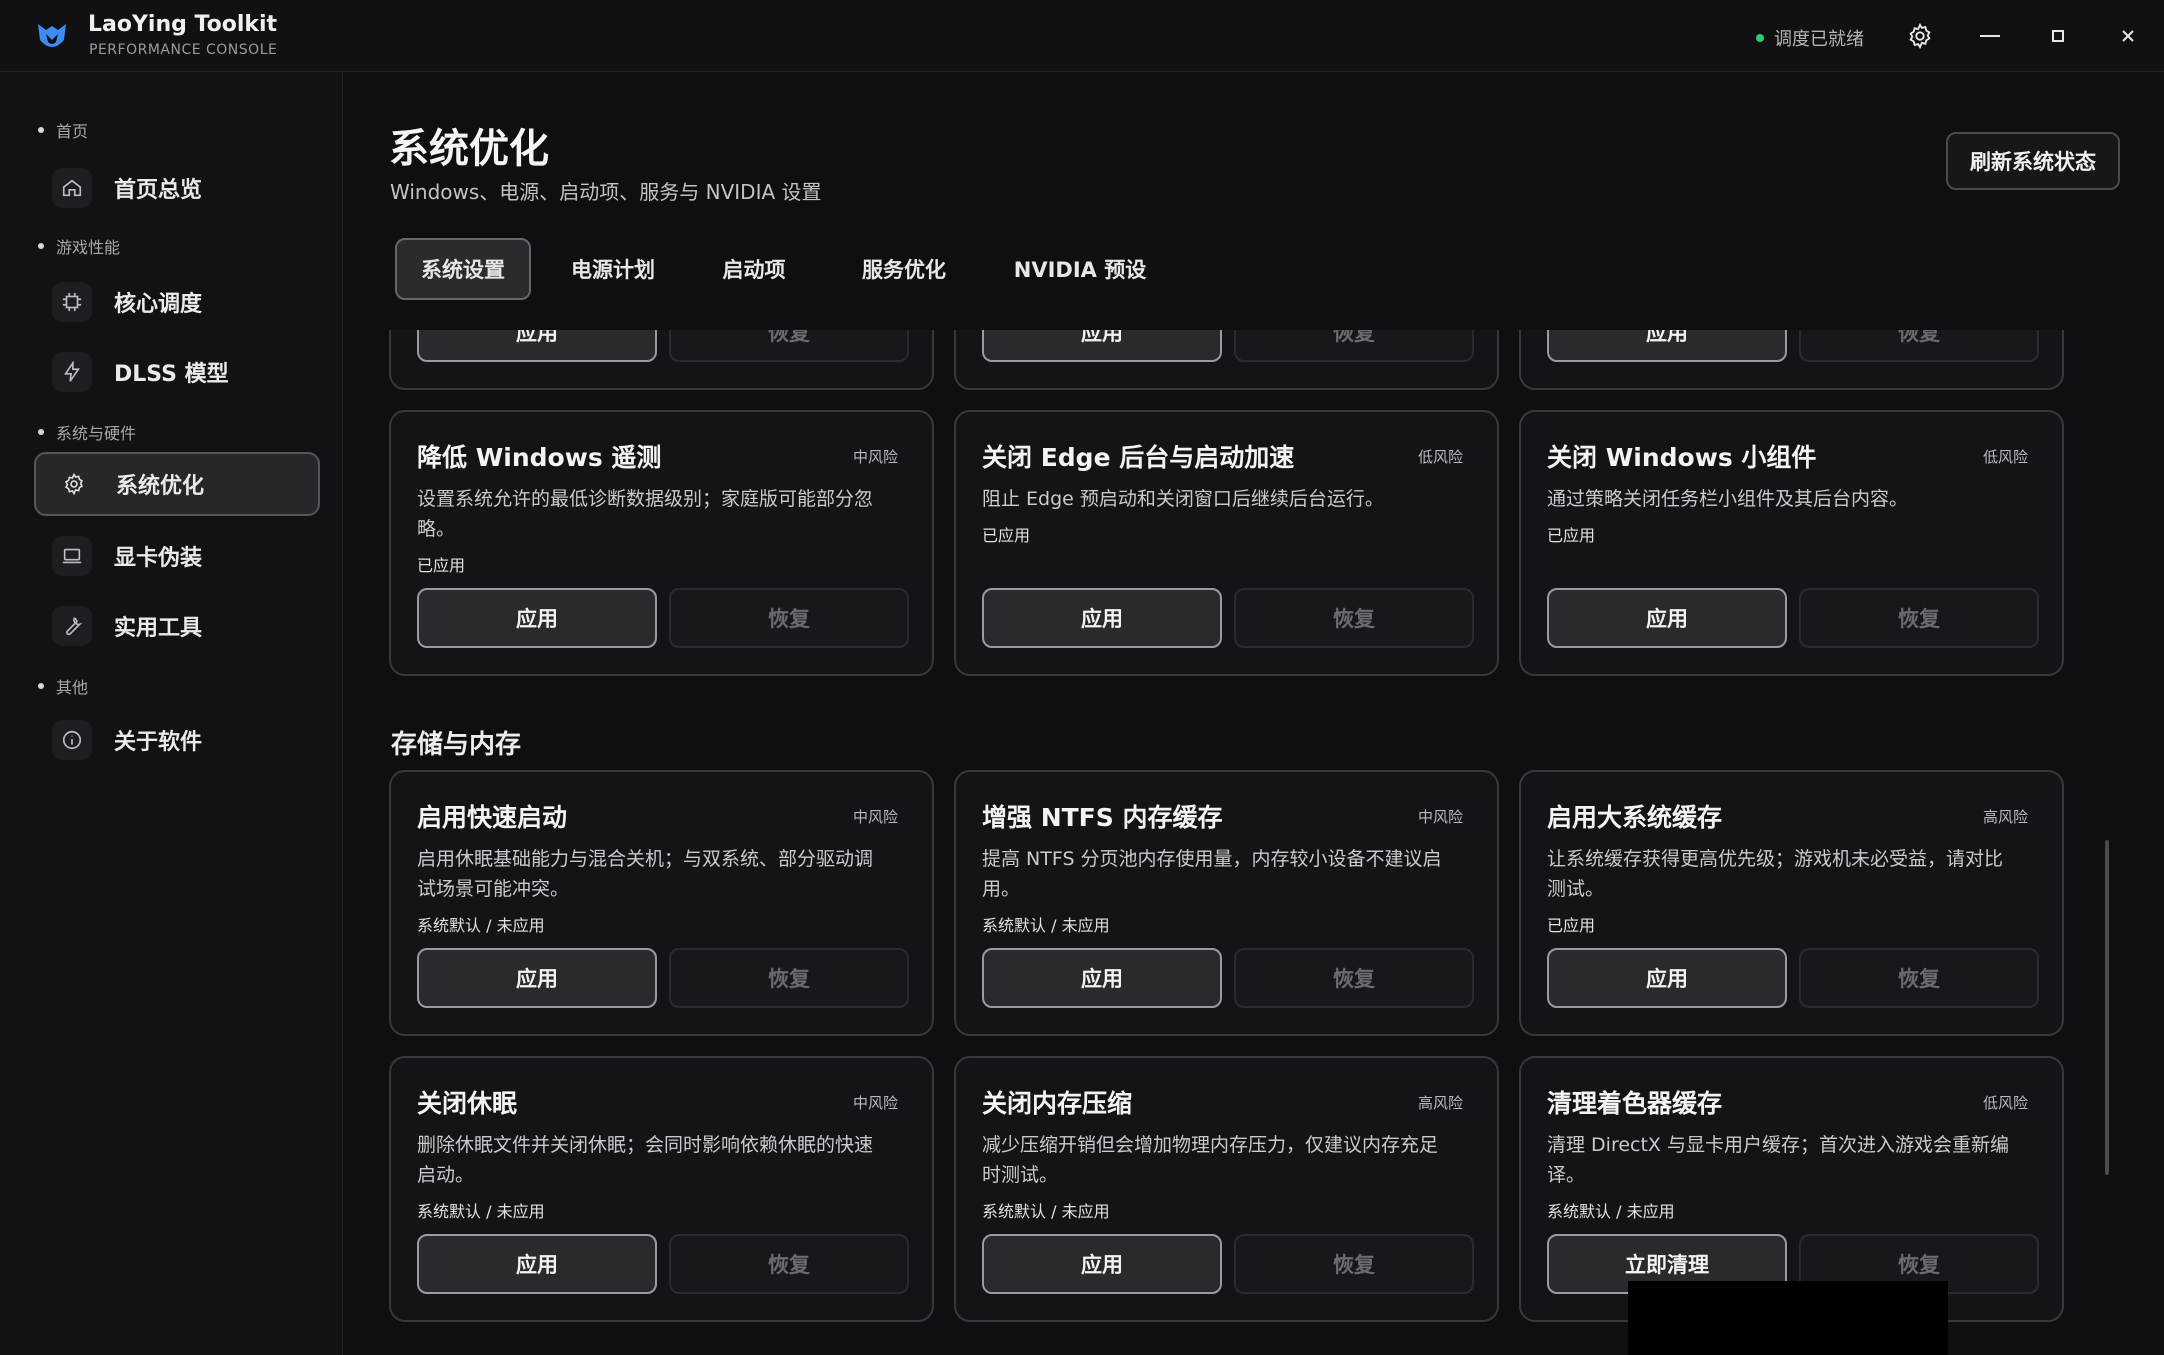 The height and width of the screenshot is (1355, 2164). What do you see at coordinates (1819, 39) in the screenshot?
I see `status-text: 调度已就绪` at bounding box center [1819, 39].